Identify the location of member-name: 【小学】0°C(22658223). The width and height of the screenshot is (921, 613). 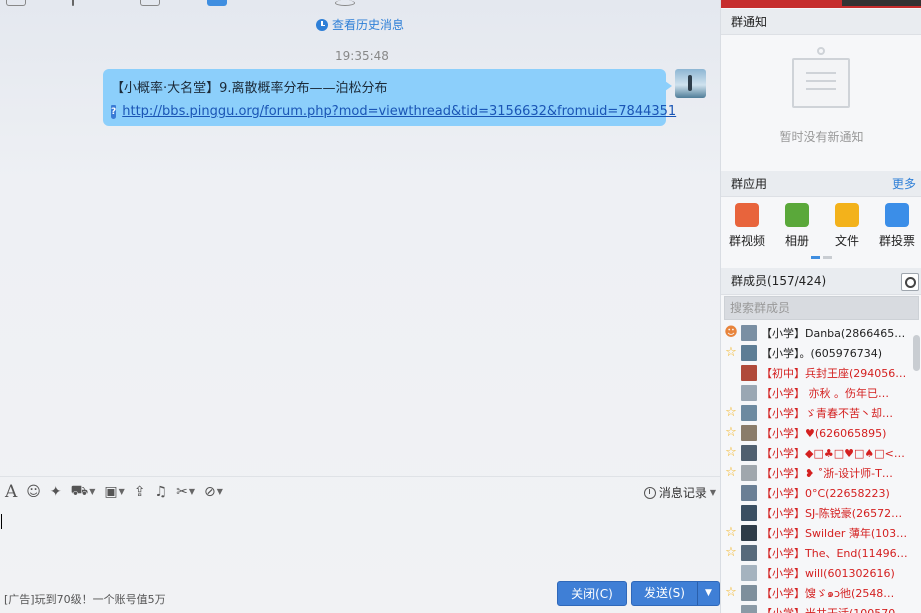
(825, 493).